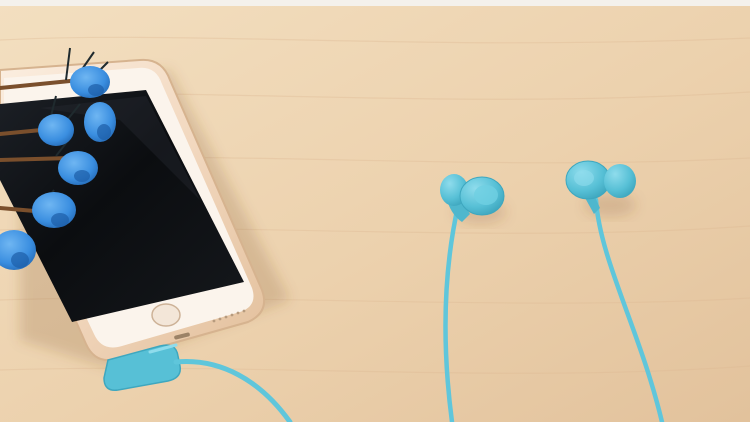  What do you see at coordinates (584, 178) in the screenshot?
I see `right-earbud-highlight` at bounding box center [584, 178].